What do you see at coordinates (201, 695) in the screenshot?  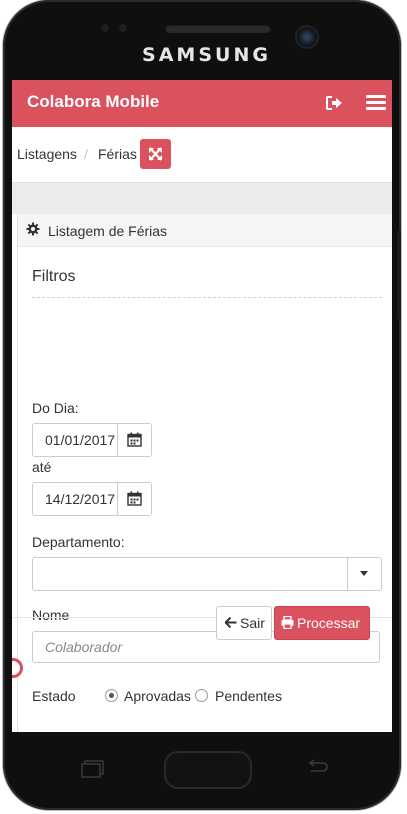 I see `radio-pendentes` at bounding box center [201, 695].